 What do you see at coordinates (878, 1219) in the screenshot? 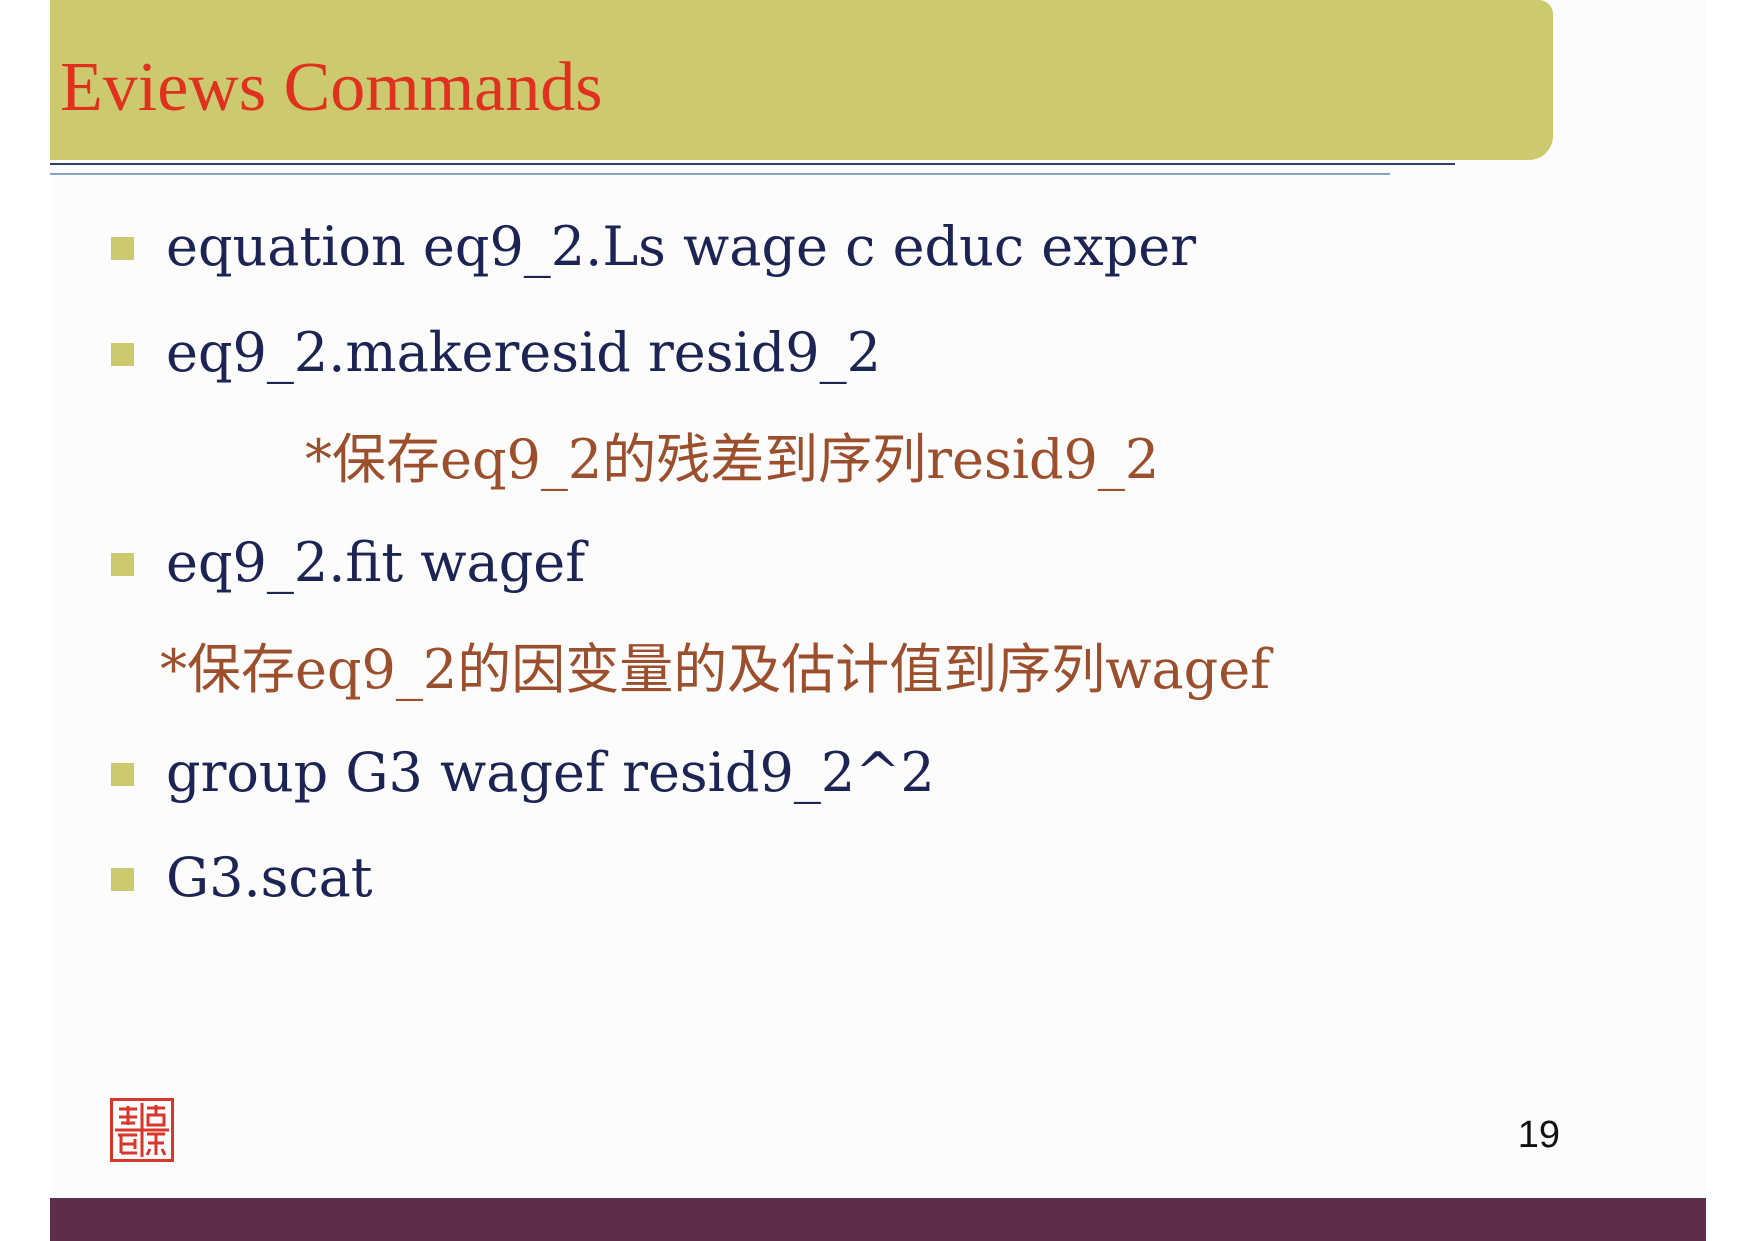
I see `footer-bar` at bounding box center [878, 1219].